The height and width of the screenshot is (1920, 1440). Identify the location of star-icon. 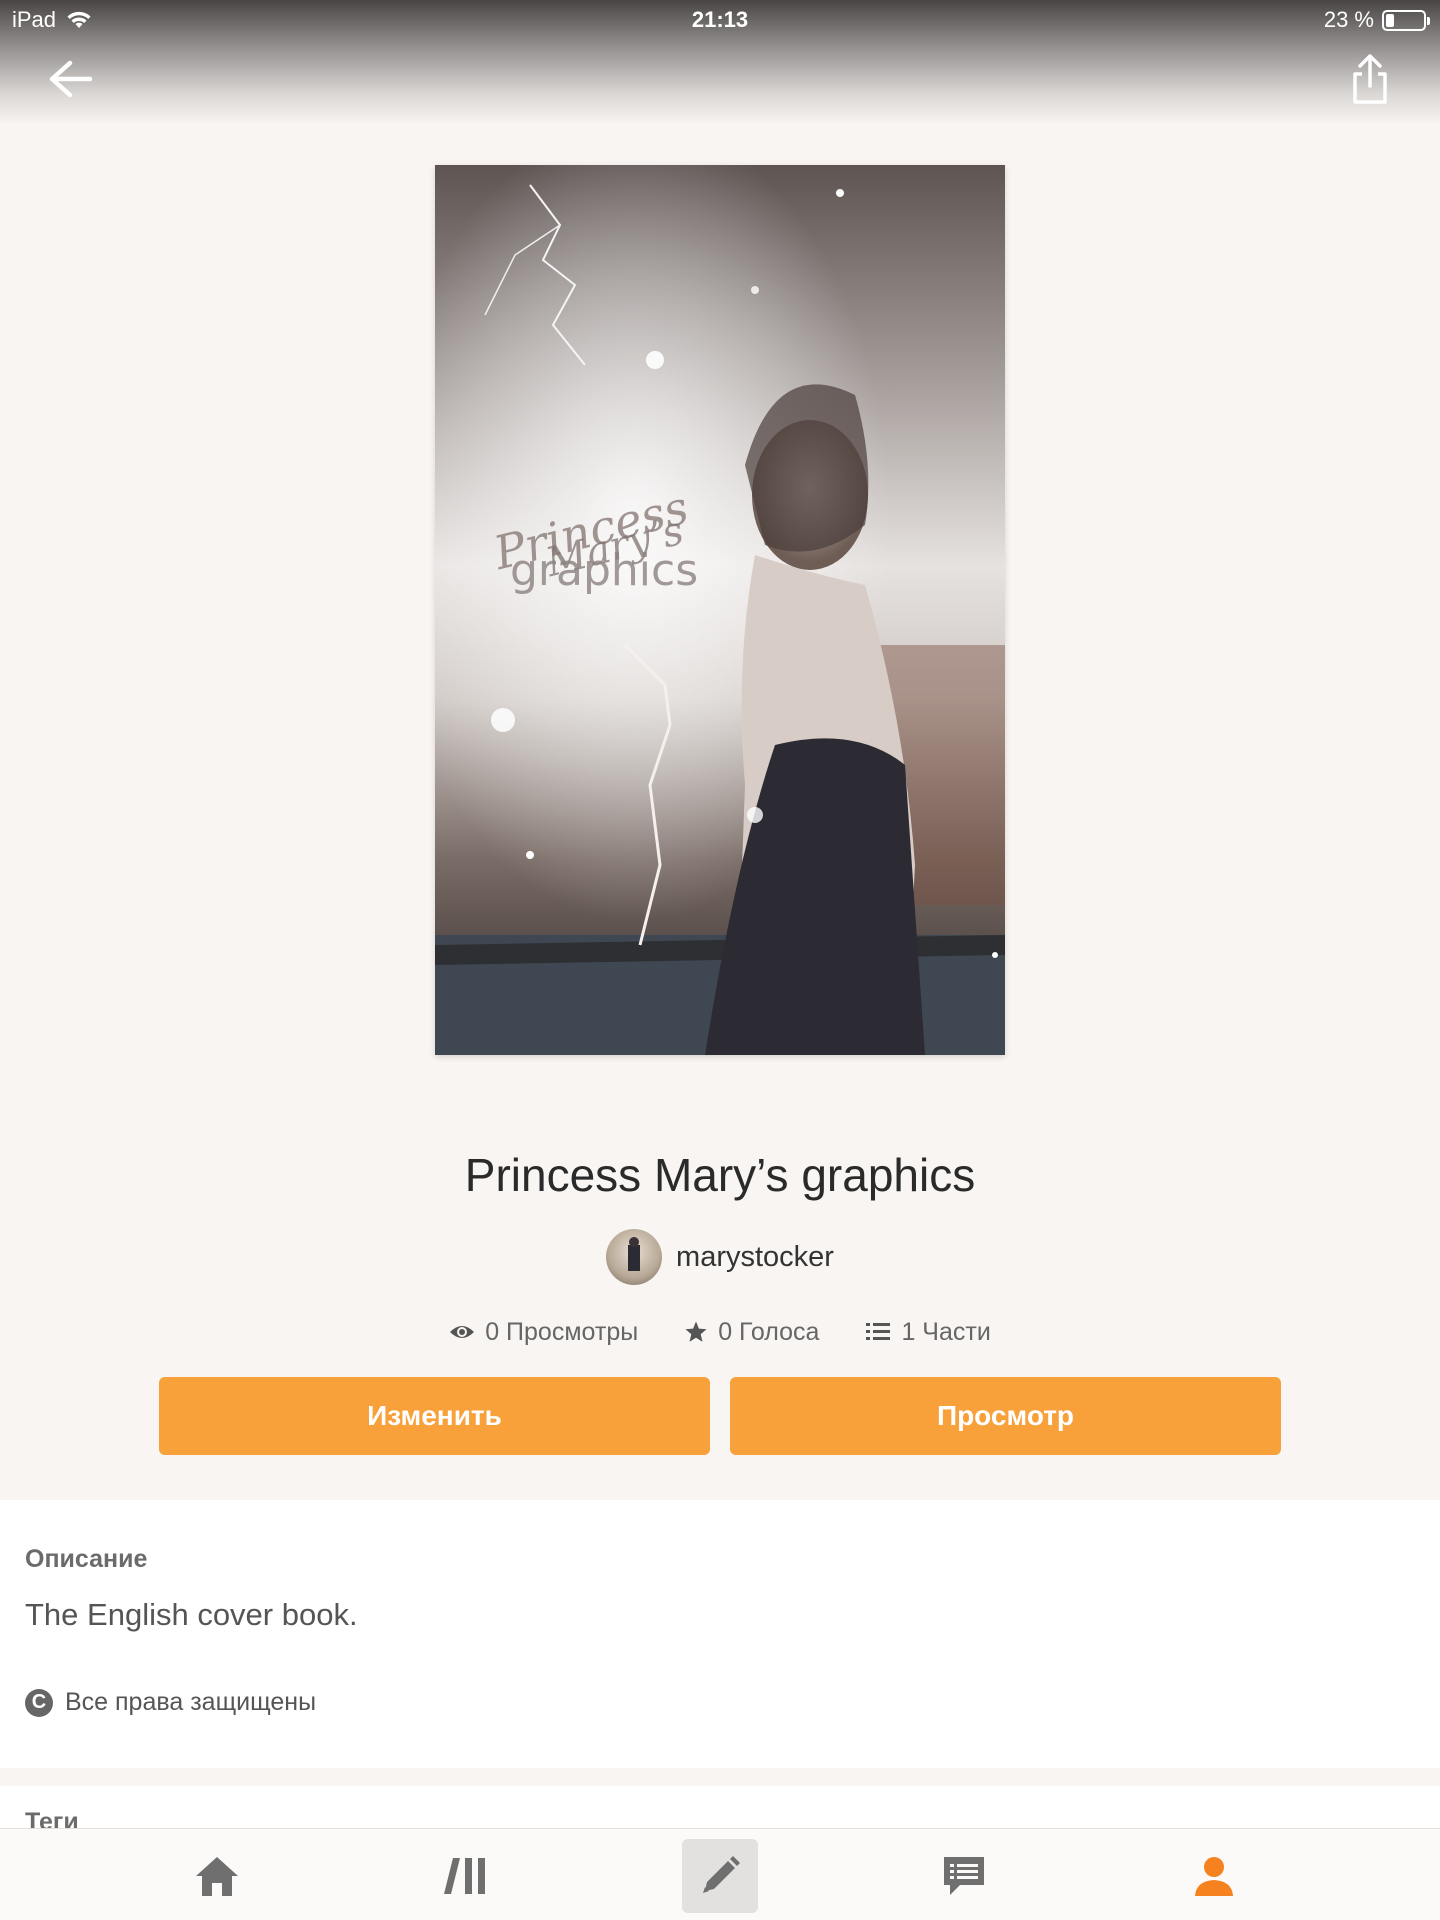
(696, 1331).